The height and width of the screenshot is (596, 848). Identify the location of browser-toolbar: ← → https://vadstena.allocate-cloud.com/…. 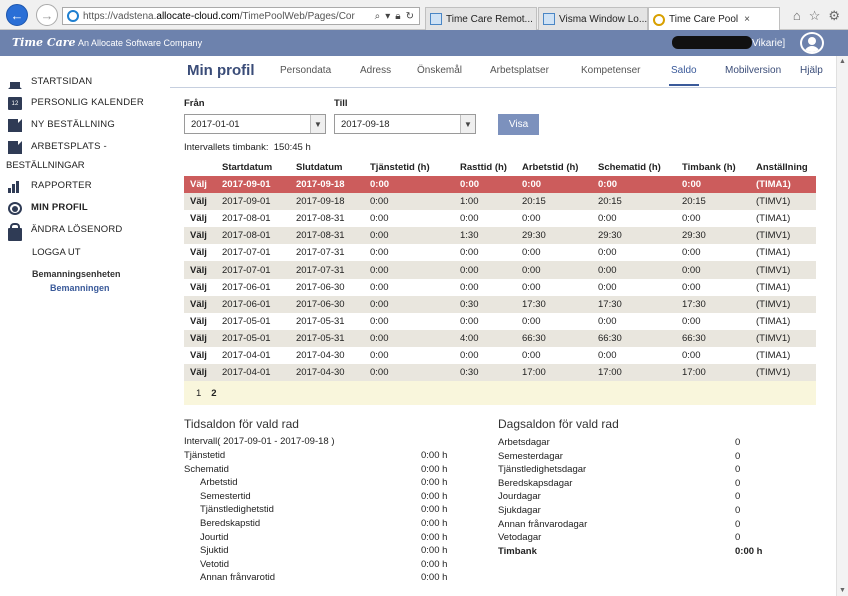
(424, 15).